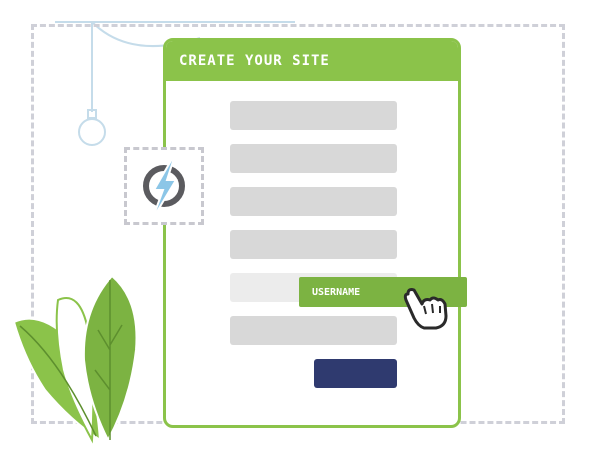 The width and height of the screenshot is (600, 450). What do you see at coordinates (75, 359) in the screenshot?
I see `leaf-plant-icon` at bounding box center [75, 359].